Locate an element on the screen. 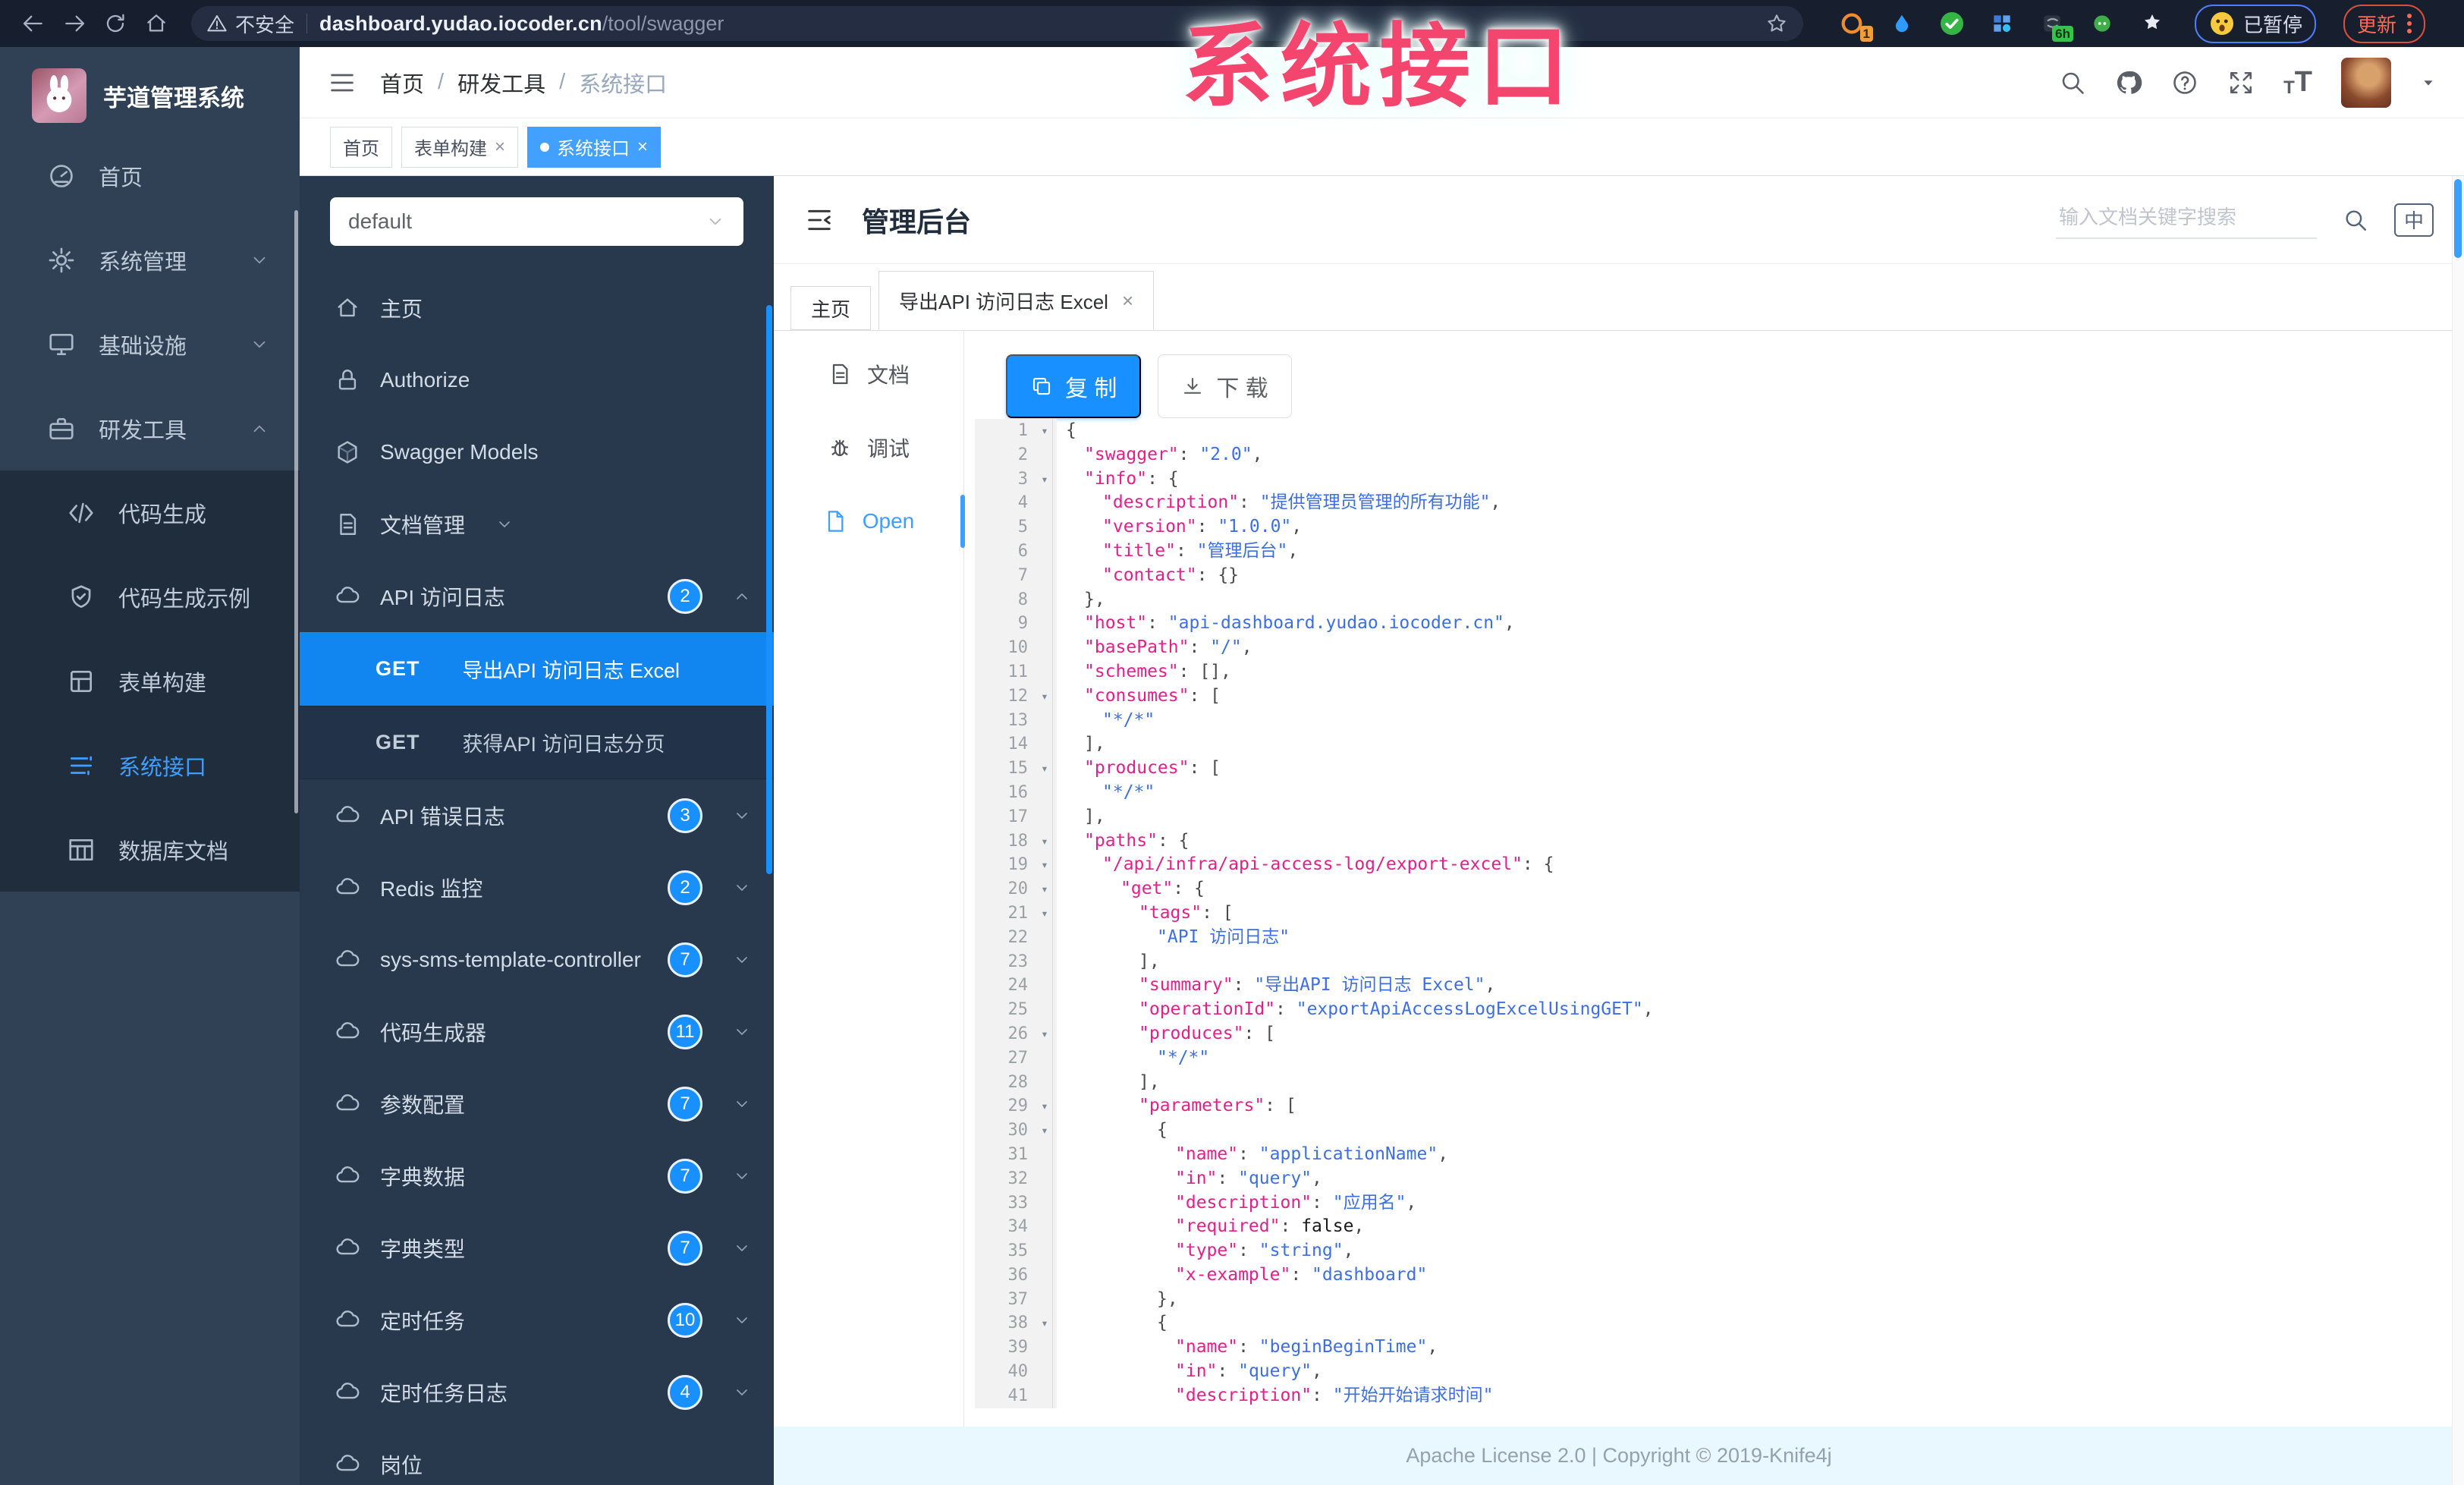 The width and height of the screenshot is (2464, 1485). swagger-menu-item-参数配置: 参数配置 7 is located at coordinates (537, 1104).